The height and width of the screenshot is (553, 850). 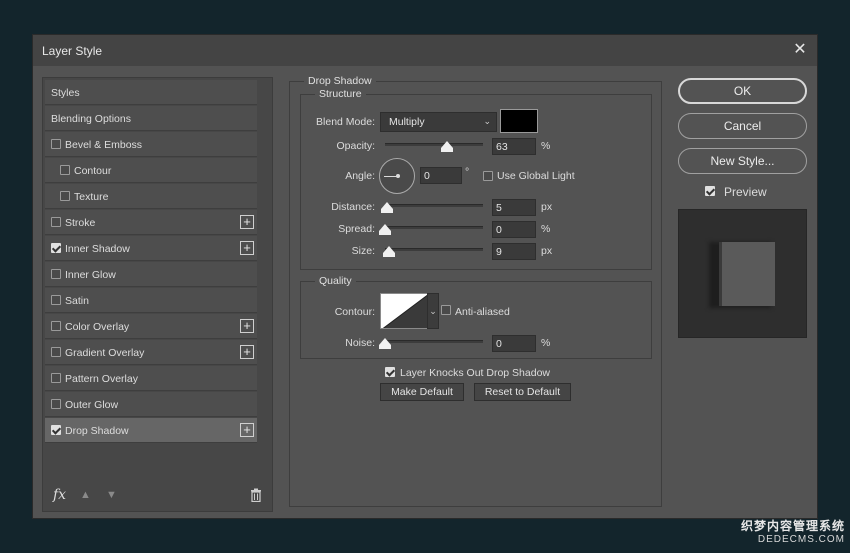 What do you see at coordinates (91, 119) in the screenshot?
I see `style-item-label: Blending Options` at bounding box center [91, 119].